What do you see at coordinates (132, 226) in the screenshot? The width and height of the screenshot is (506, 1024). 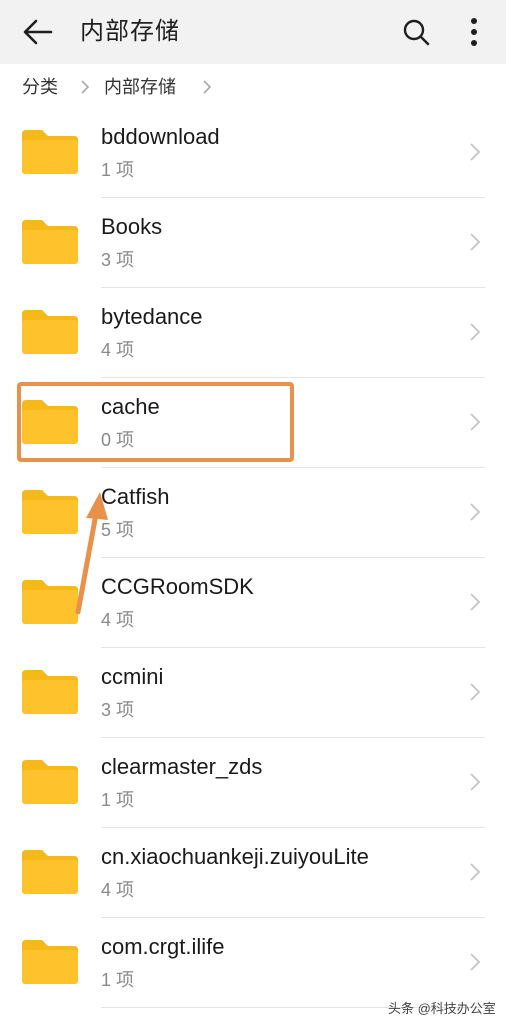 I see `folder-name: Books` at bounding box center [132, 226].